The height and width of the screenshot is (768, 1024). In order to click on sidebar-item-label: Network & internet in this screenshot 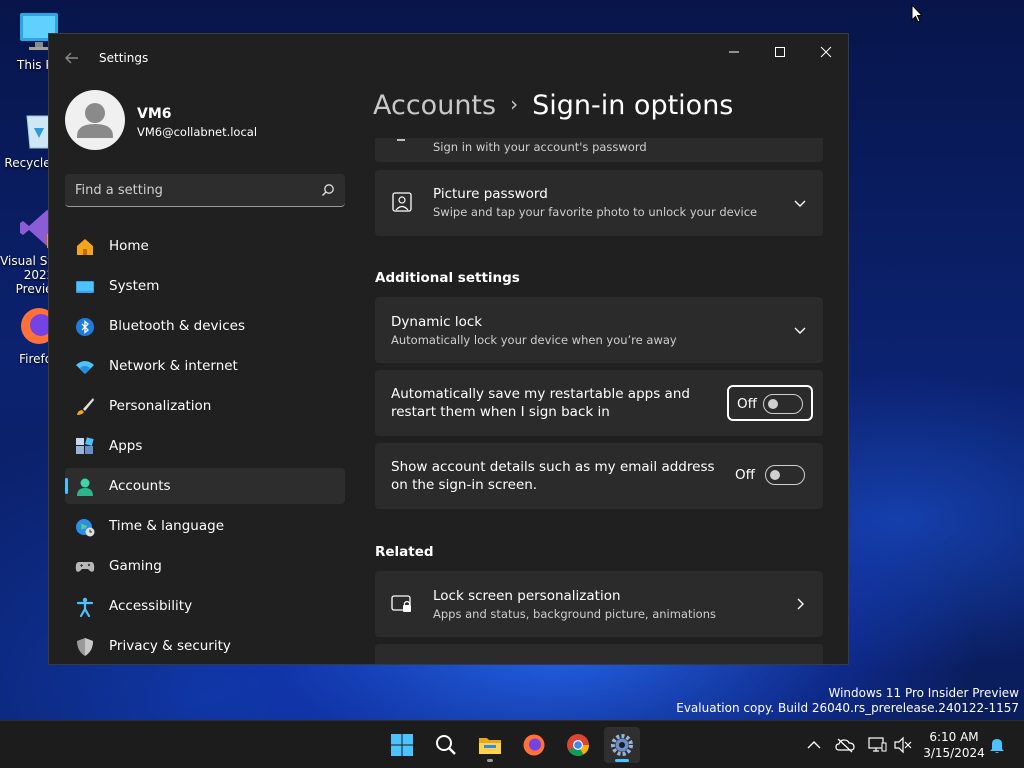, I will do `click(173, 366)`.